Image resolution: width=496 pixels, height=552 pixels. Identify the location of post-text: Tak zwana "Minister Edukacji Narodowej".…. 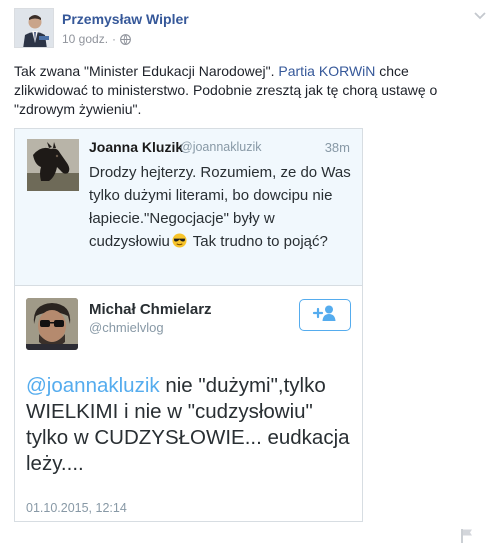
(244, 90).